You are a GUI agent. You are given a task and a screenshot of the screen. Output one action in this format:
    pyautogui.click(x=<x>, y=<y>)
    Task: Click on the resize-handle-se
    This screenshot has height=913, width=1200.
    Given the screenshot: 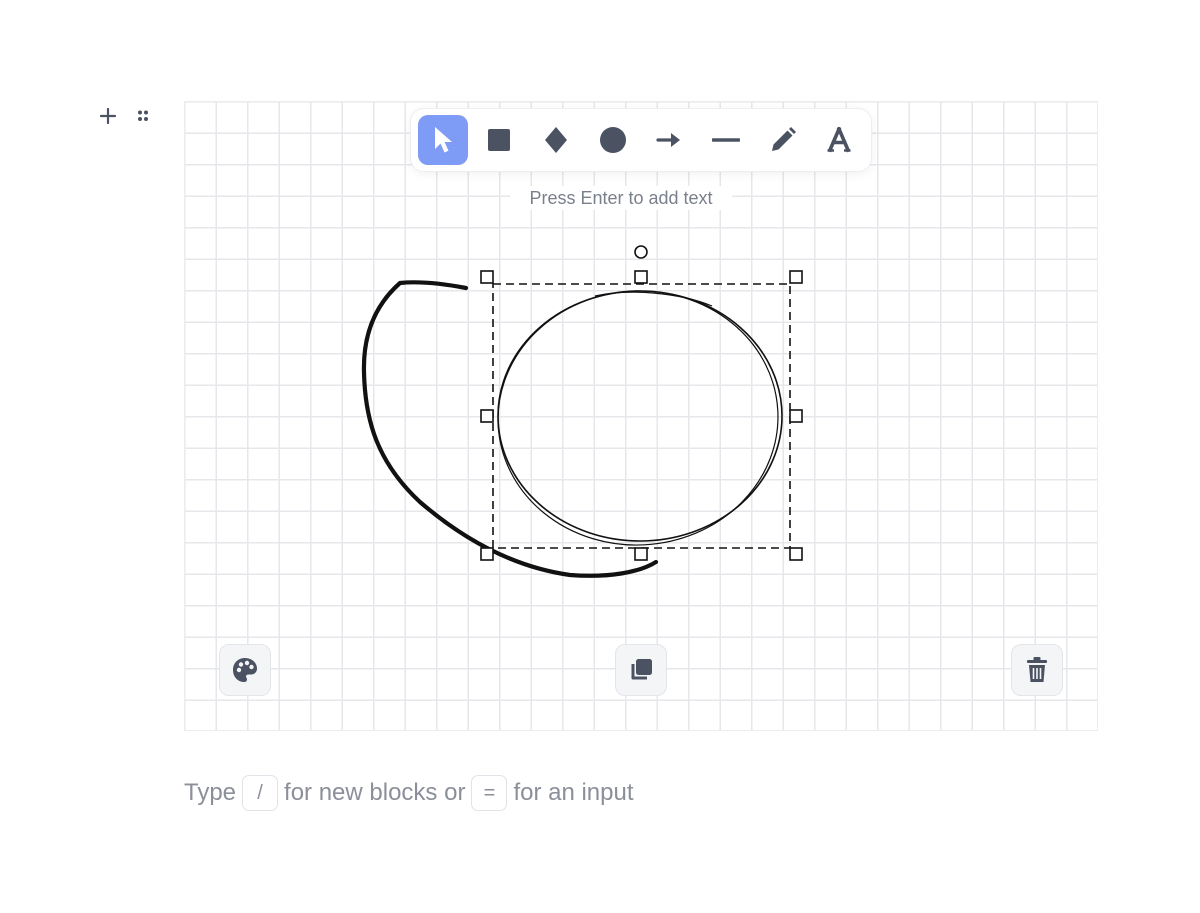 What is the action you would take?
    pyautogui.click(x=796, y=554)
    